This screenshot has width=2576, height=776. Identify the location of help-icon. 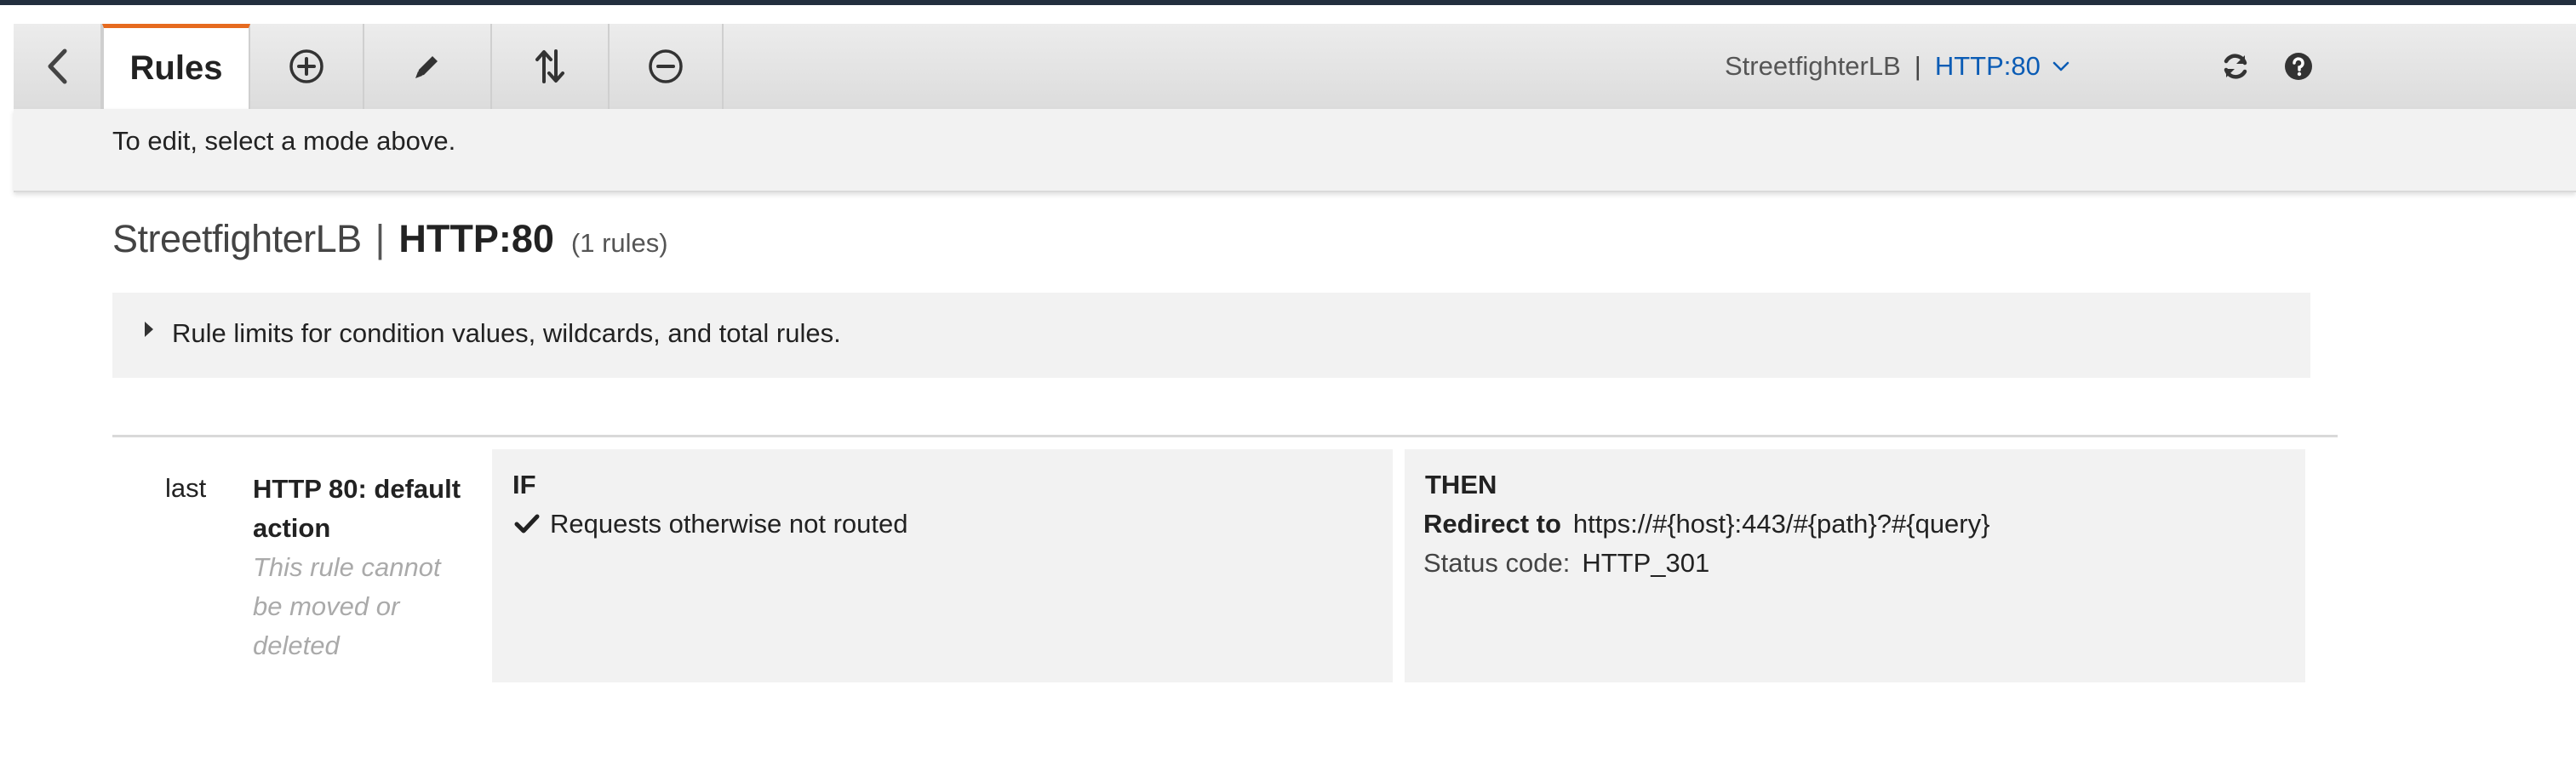
(2299, 66).